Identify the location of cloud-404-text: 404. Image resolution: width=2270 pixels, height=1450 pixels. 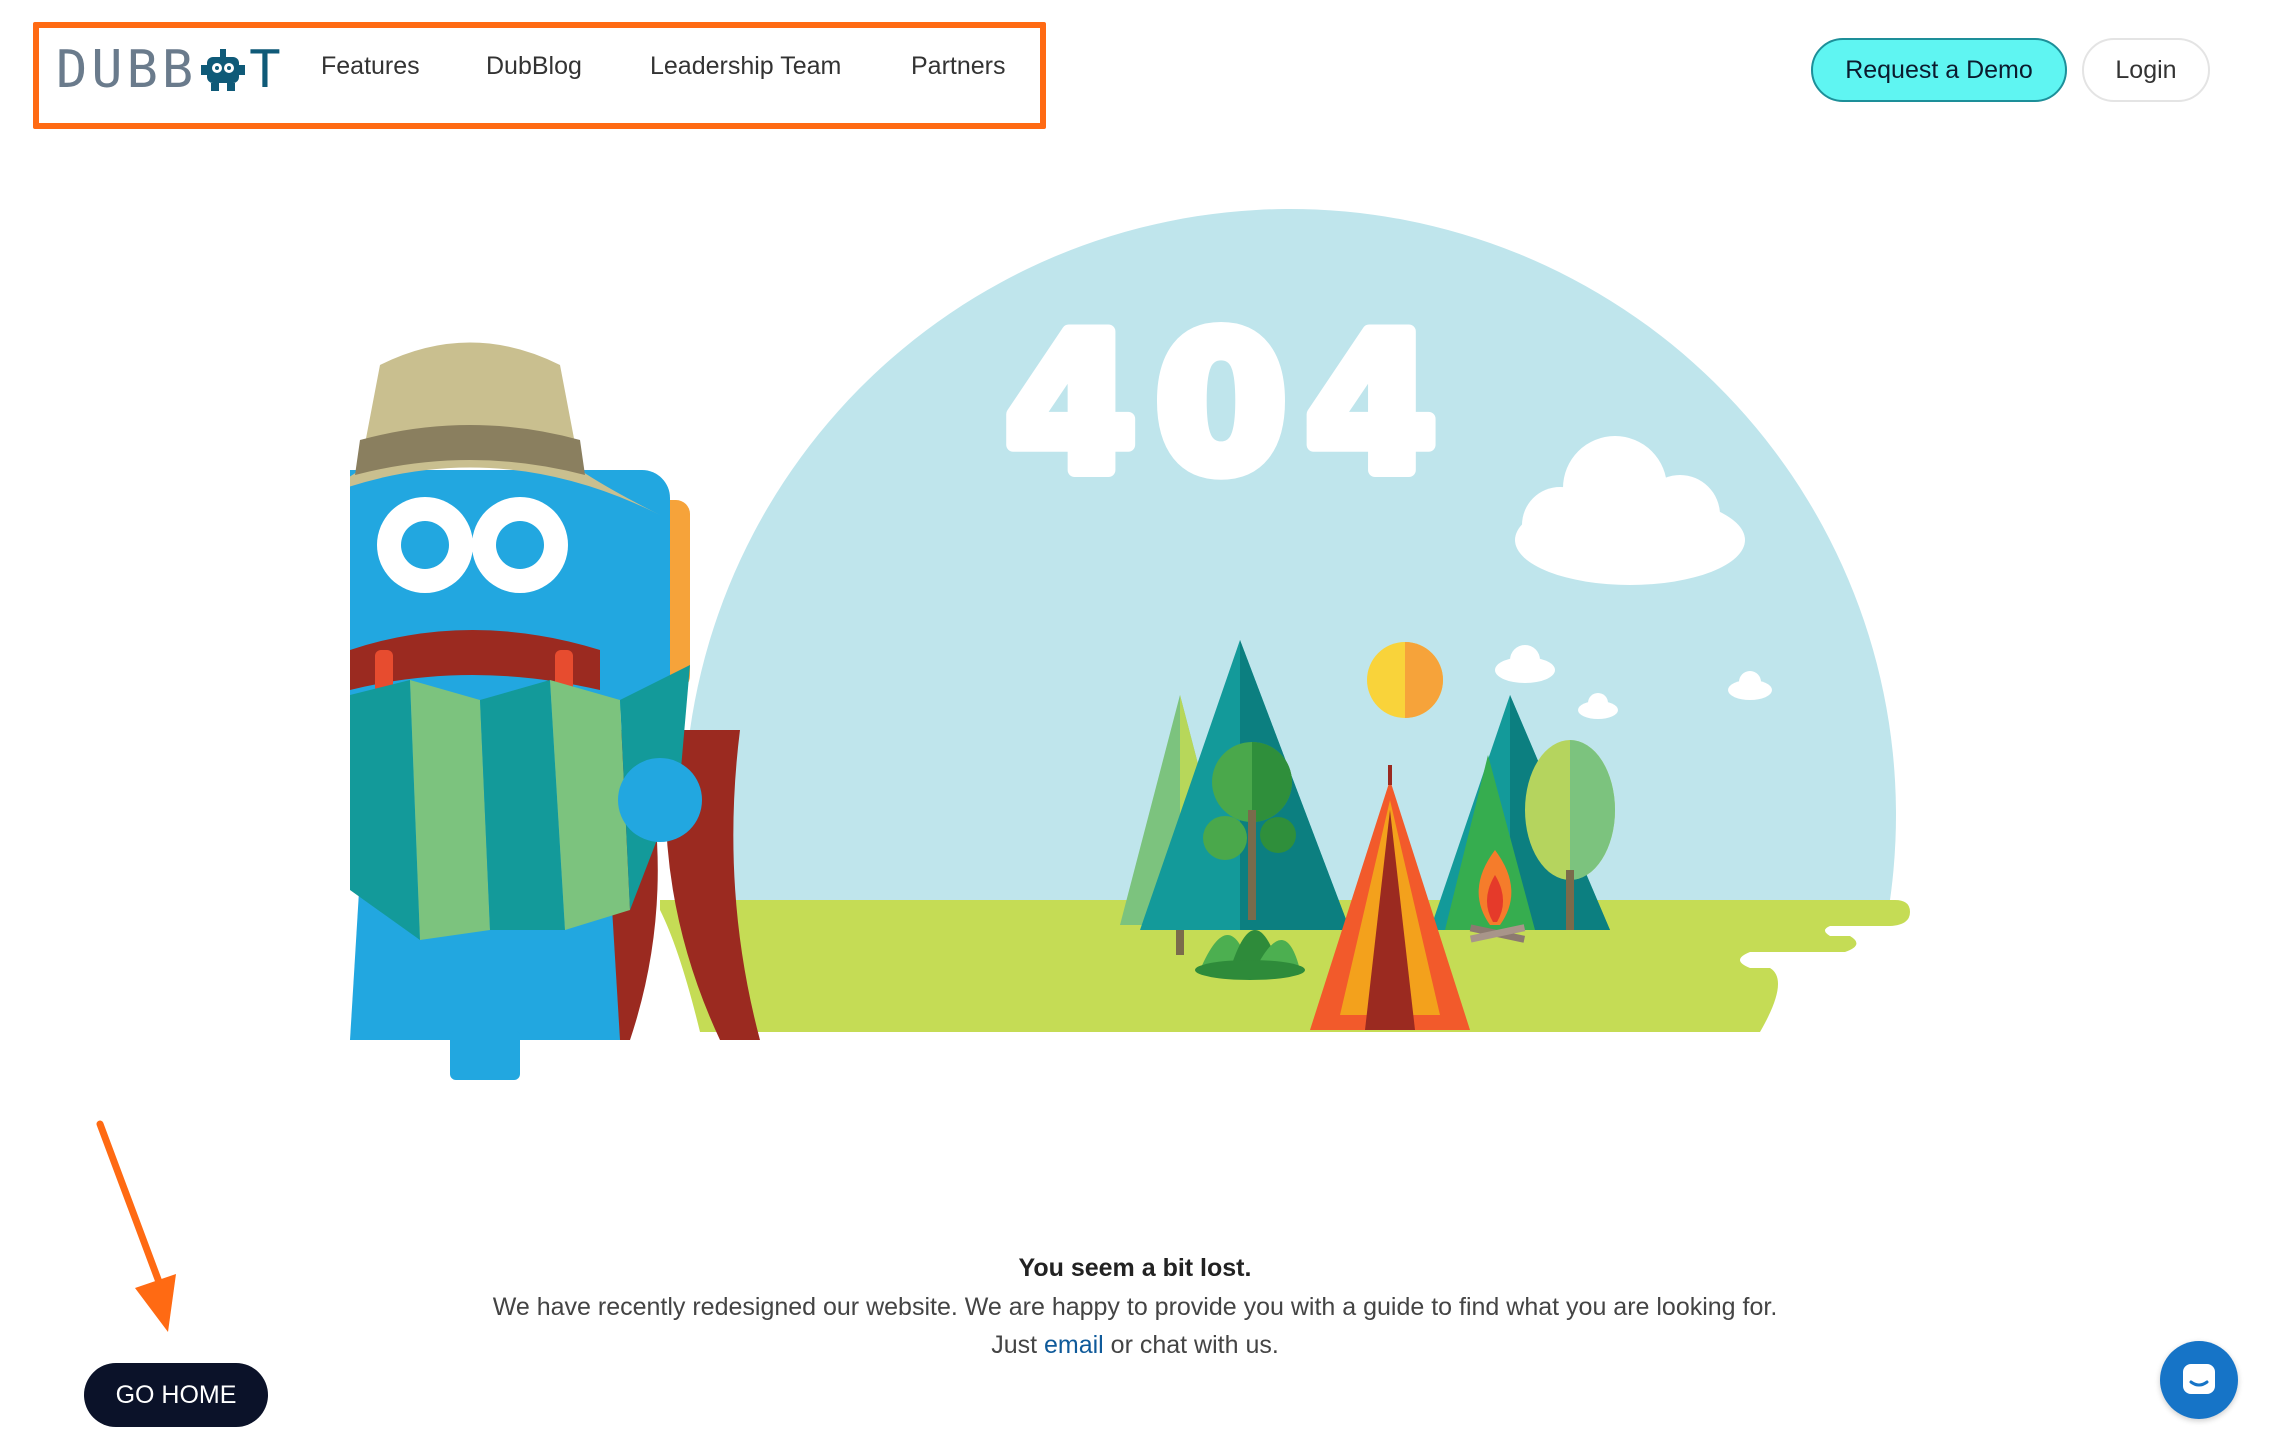
(1230, 404).